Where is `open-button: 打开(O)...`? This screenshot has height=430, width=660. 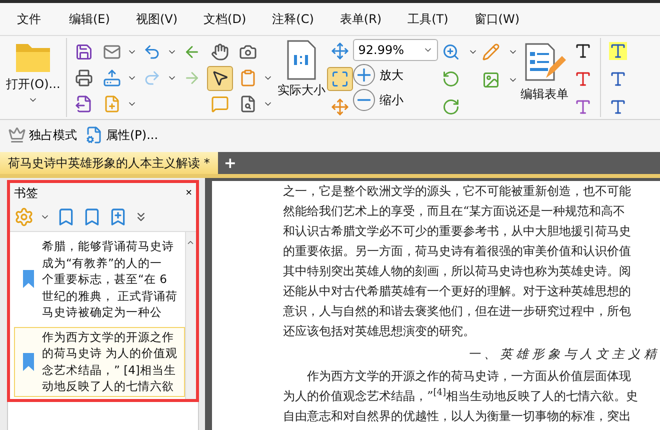 open-button: 打开(O)... is located at coordinates (33, 77).